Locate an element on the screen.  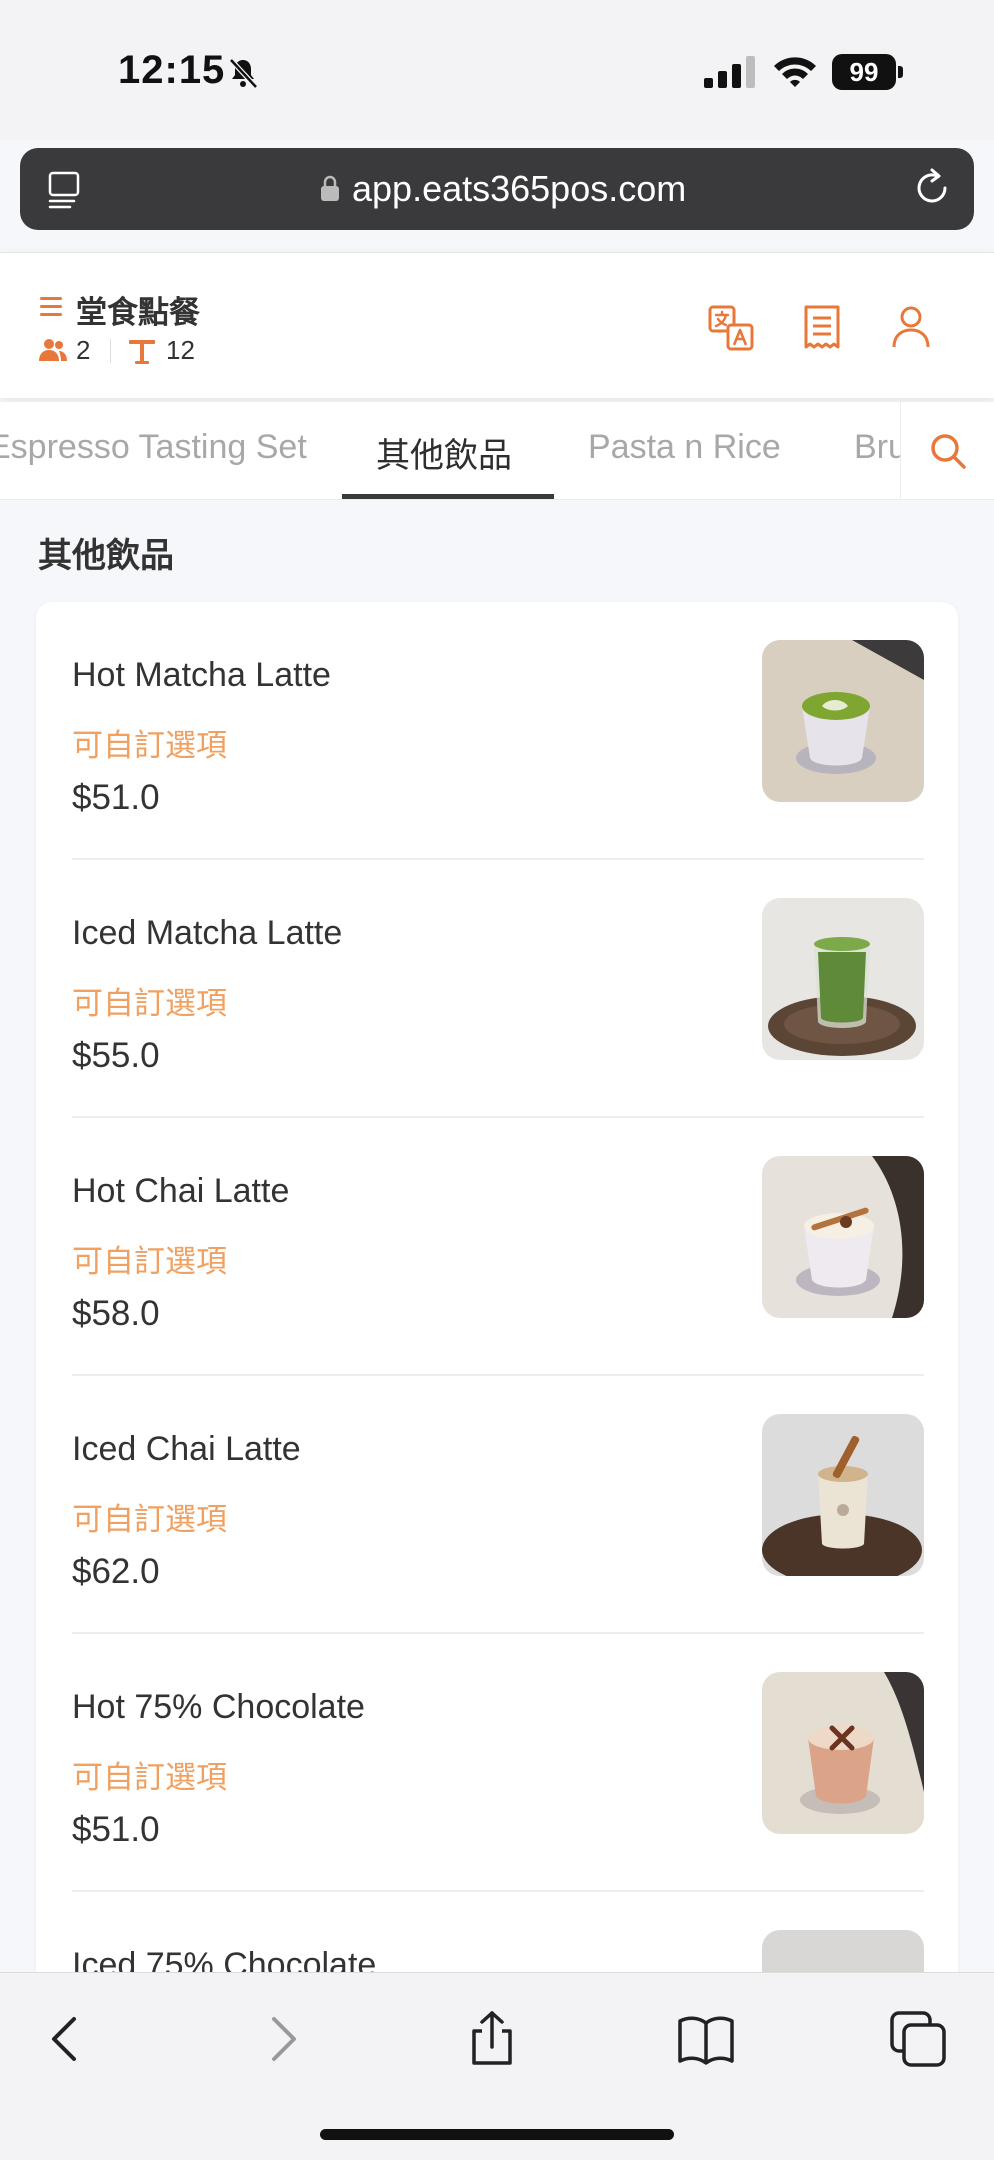
bookmarks-icon is located at coordinates (706, 2039).